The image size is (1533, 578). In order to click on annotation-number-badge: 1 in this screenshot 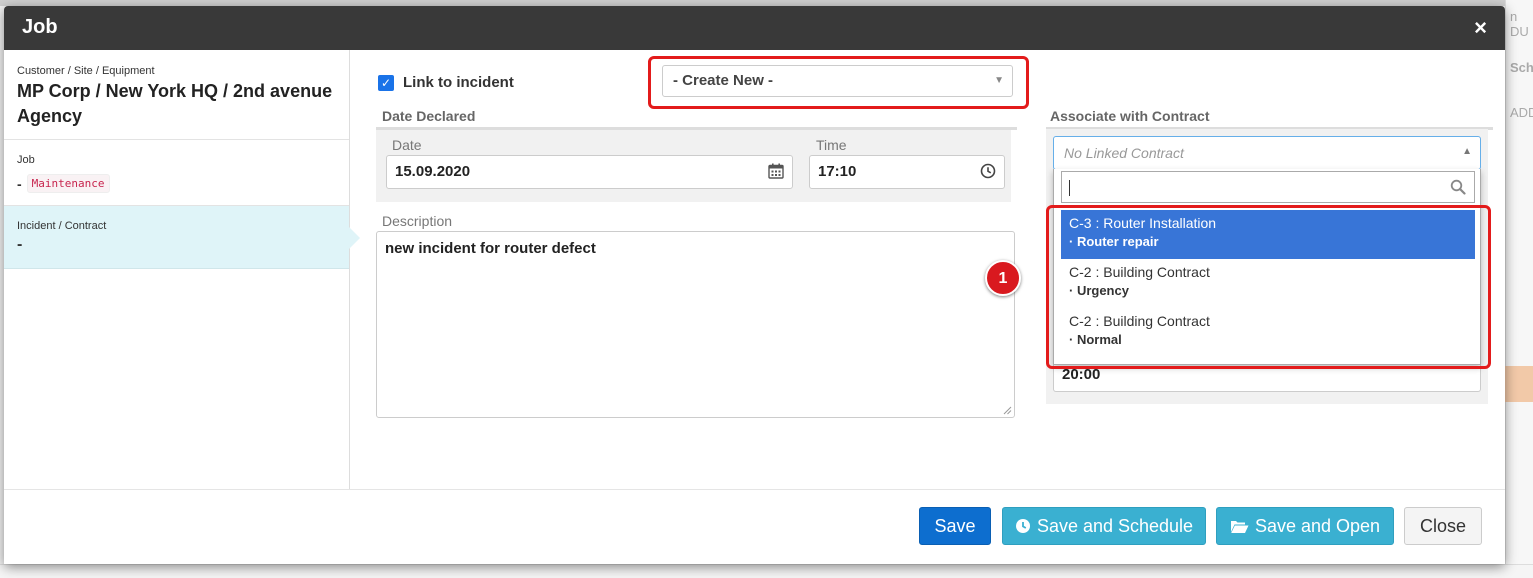, I will do `click(1003, 278)`.